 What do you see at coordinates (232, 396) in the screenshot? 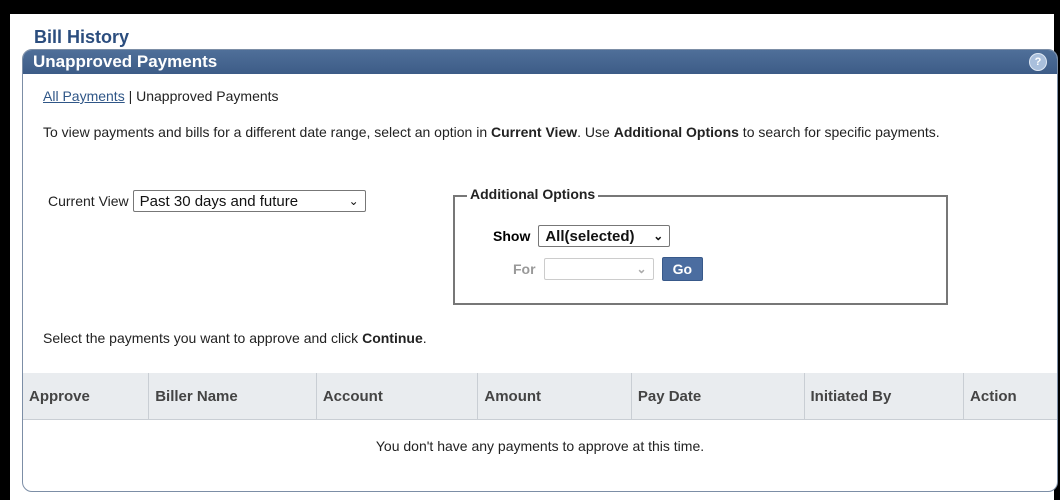
I see `header-biller-name: Biller Name` at bounding box center [232, 396].